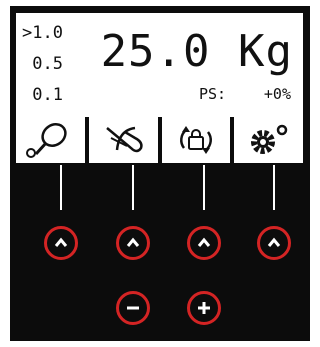 The height and width of the screenshot is (347, 320). What do you see at coordinates (123, 140) in the screenshot?
I see `string-cut-icon` at bounding box center [123, 140].